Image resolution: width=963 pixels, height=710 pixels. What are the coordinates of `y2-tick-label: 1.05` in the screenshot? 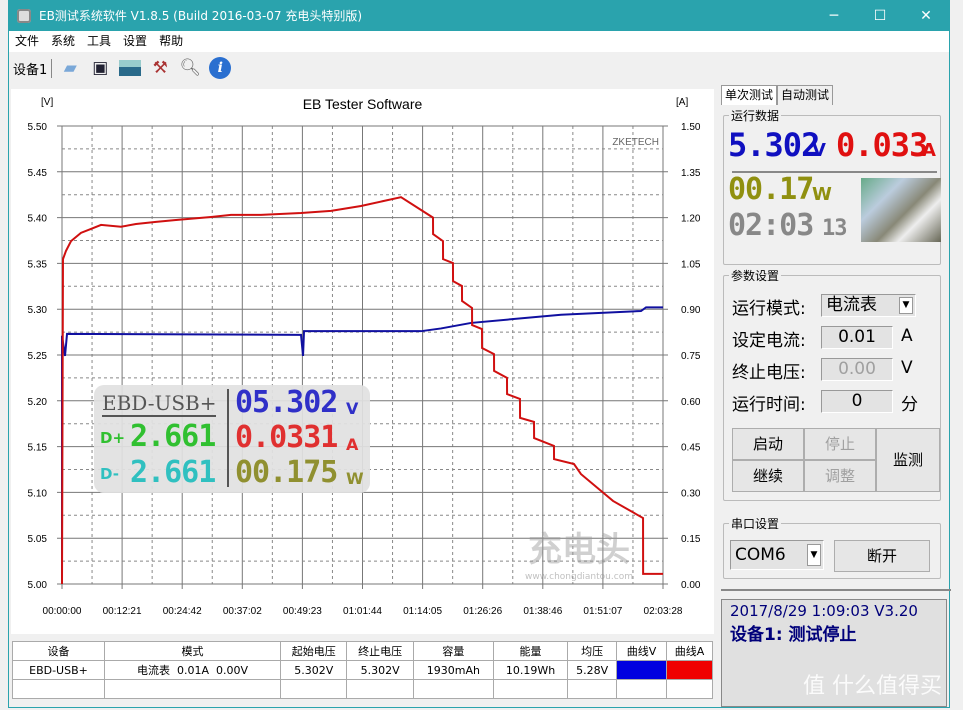 It's located at (691, 264).